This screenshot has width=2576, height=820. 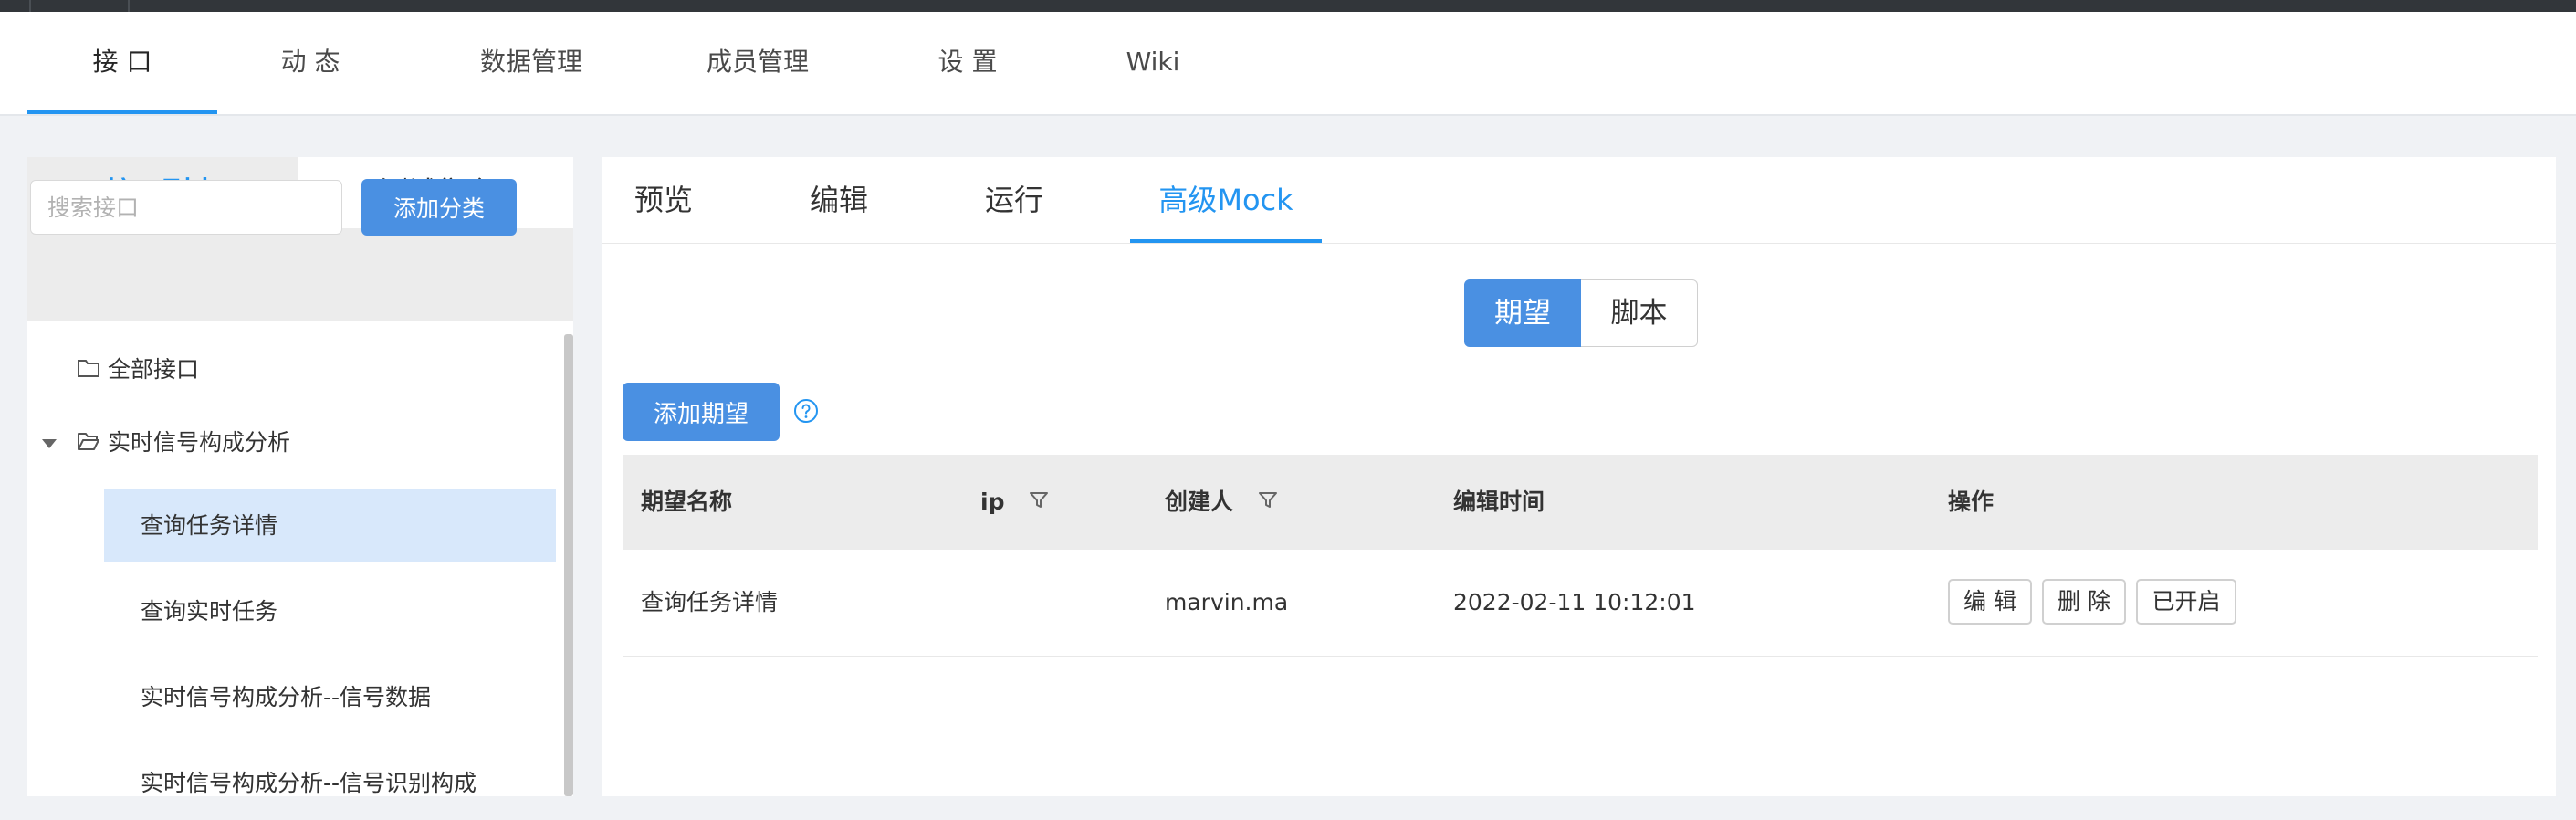 What do you see at coordinates (330, 697) in the screenshot?
I see `tree-leaf-signal-data: 实时信号构成分析--信号数据` at bounding box center [330, 697].